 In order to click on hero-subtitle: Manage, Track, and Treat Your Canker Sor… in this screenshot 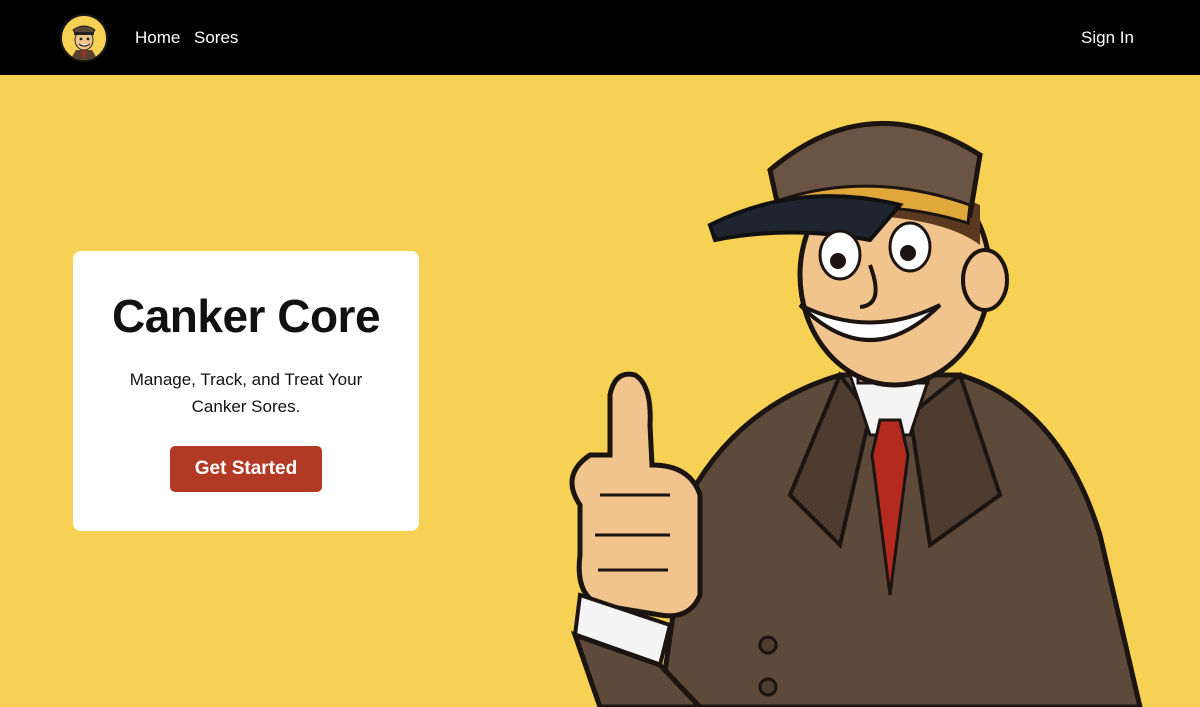, I will do `click(246, 393)`.